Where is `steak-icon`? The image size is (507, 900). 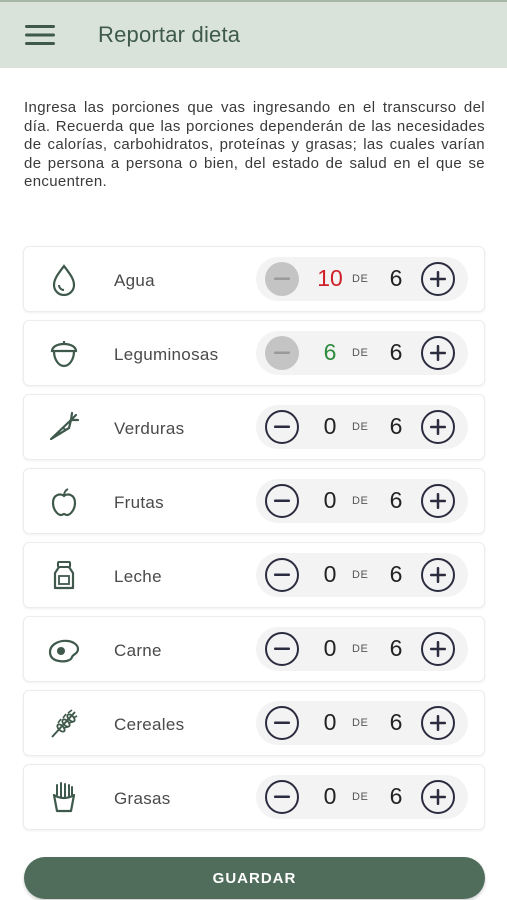
steak-icon is located at coordinates (64, 650).